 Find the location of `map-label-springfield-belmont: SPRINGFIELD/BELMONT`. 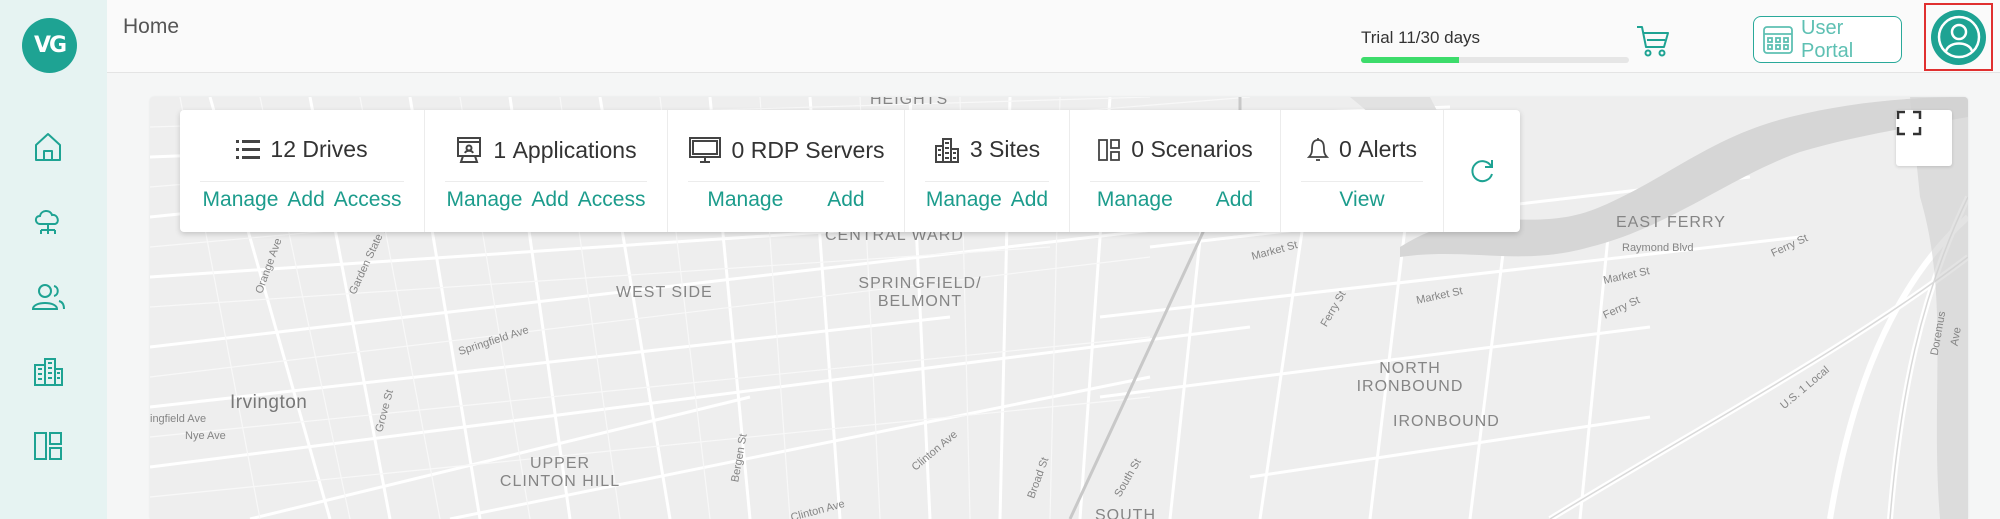

map-label-springfield-belmont: SPRINGFIELD/BELMONT is located at coordinates (920, 293).